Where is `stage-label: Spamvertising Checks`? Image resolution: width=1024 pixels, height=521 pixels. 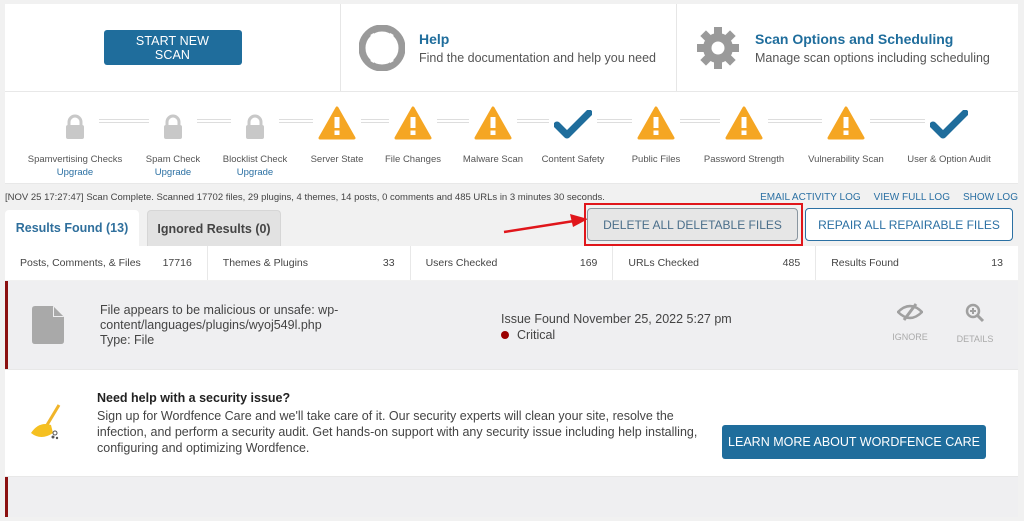
stage-label: Spamvertising Checks is located at coordinates (75, 159).